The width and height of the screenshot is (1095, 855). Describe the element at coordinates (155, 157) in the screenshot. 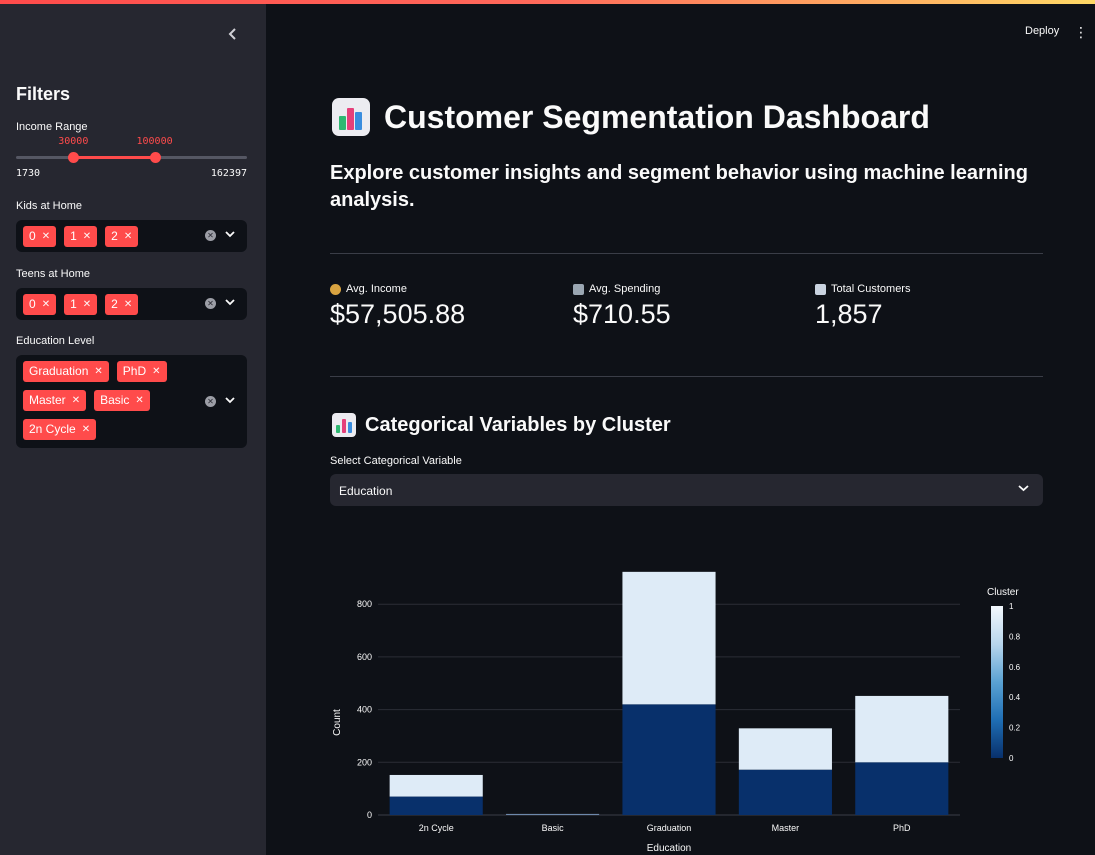

I see `slider-high-handle` at that location.